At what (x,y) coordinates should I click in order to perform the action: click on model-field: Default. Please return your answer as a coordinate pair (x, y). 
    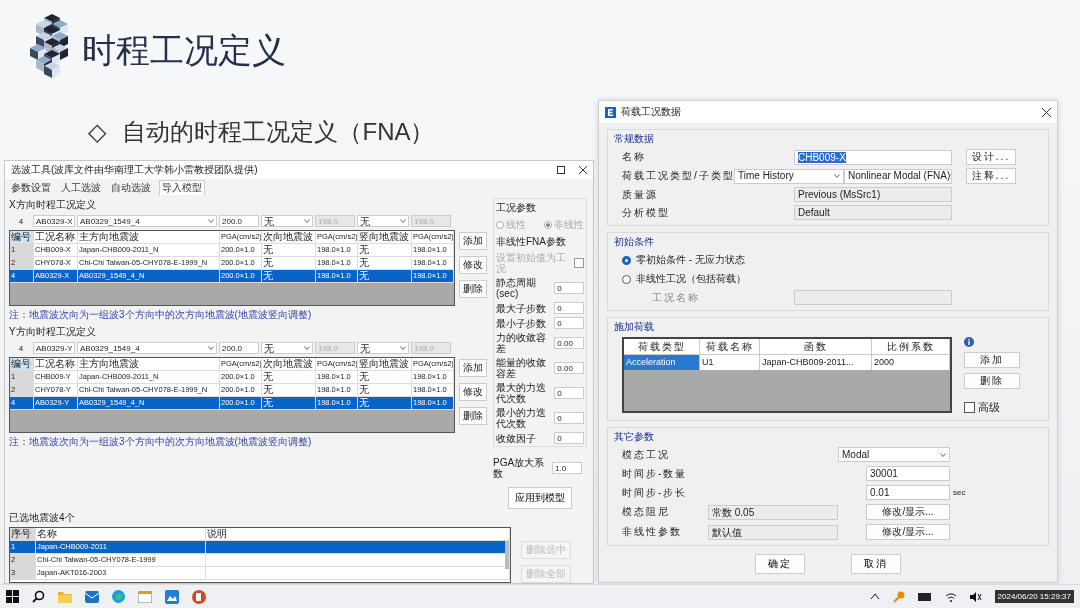
    Looking at the image, I should click on (873, 212).